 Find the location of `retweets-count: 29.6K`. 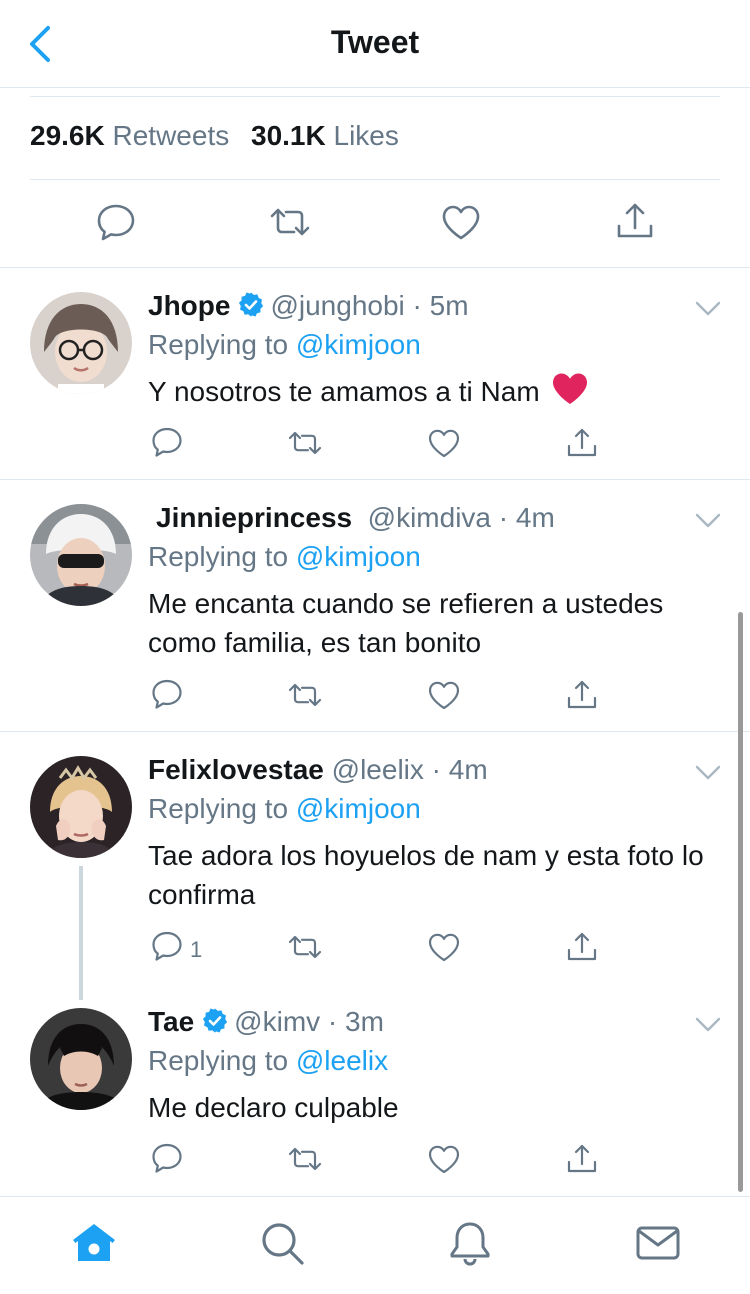

retweets-count: 29.6K is located at coordinates (67, 135).